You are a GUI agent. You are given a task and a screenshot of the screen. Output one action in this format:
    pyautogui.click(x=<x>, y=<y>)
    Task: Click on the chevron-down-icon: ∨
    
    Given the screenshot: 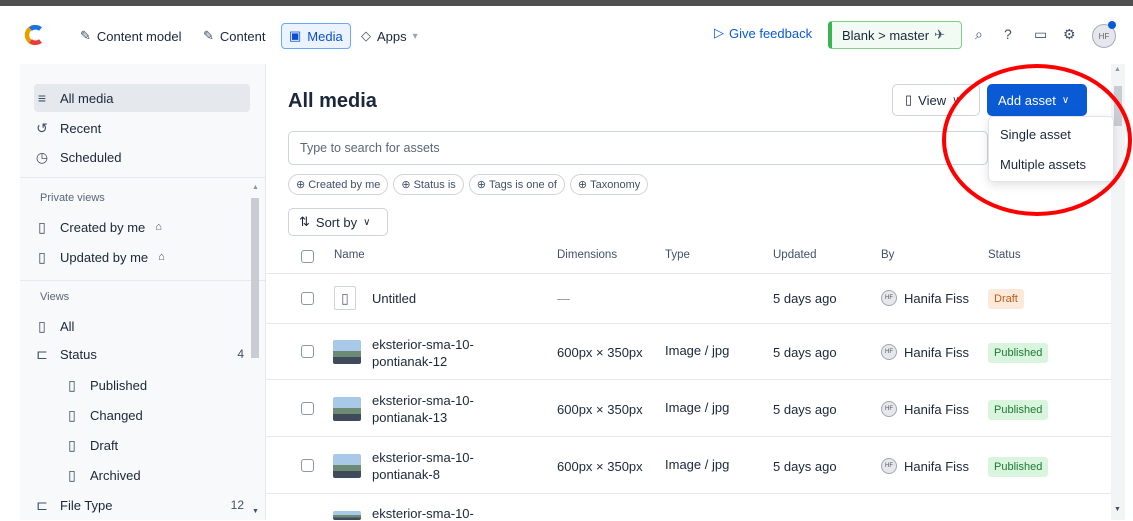 What is the action you would take?
    pyautogui.click(x=367, y=222)
    